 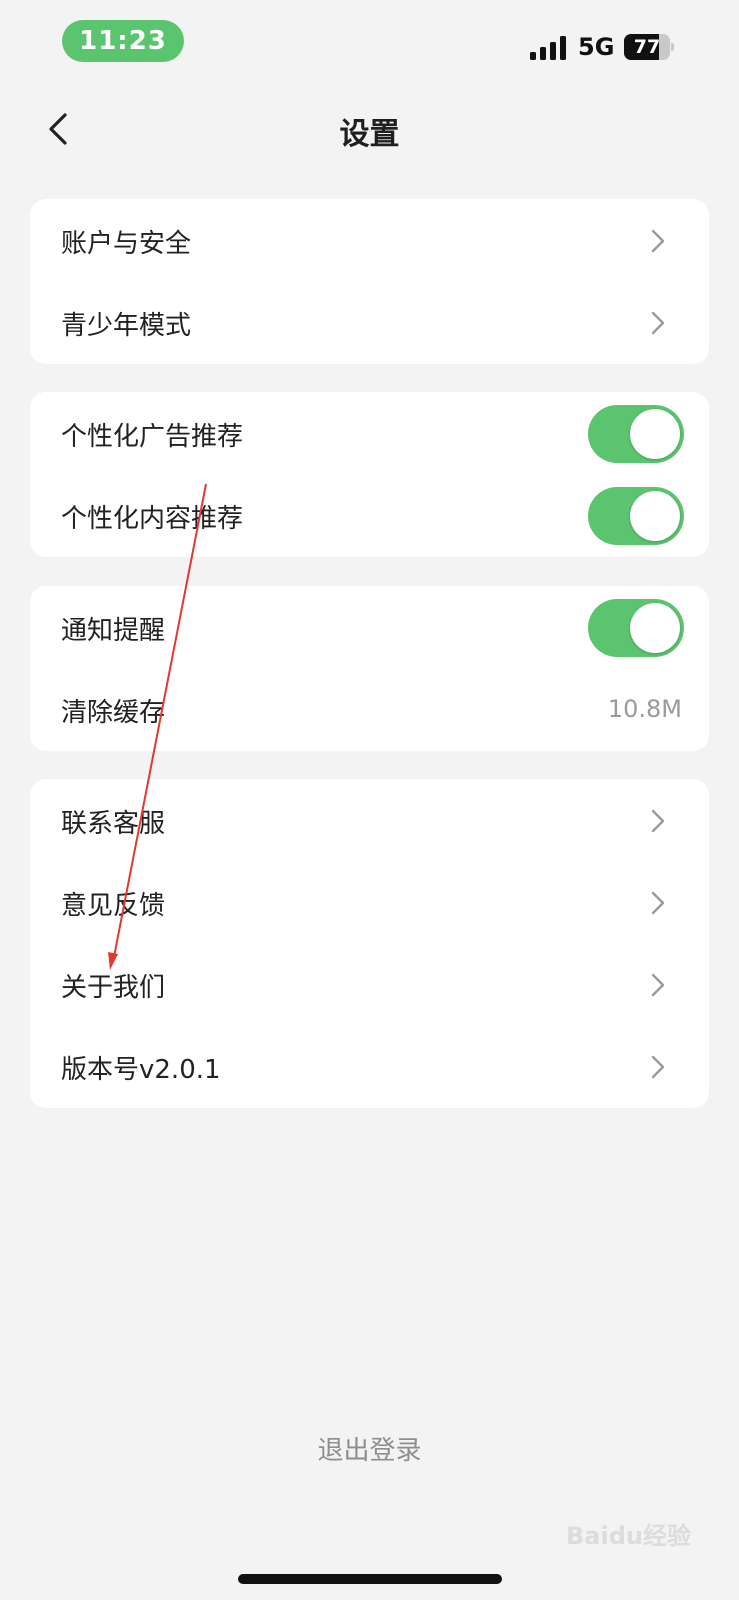 I want to click on cache-size-value: 10.8M, so click(x=644, y=709).